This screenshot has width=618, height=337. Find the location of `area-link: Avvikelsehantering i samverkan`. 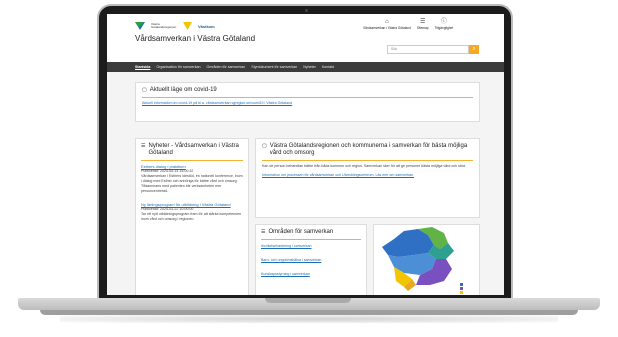

area-link: Avvikelsehantering i samverkan is located at coordinates (311, 246).